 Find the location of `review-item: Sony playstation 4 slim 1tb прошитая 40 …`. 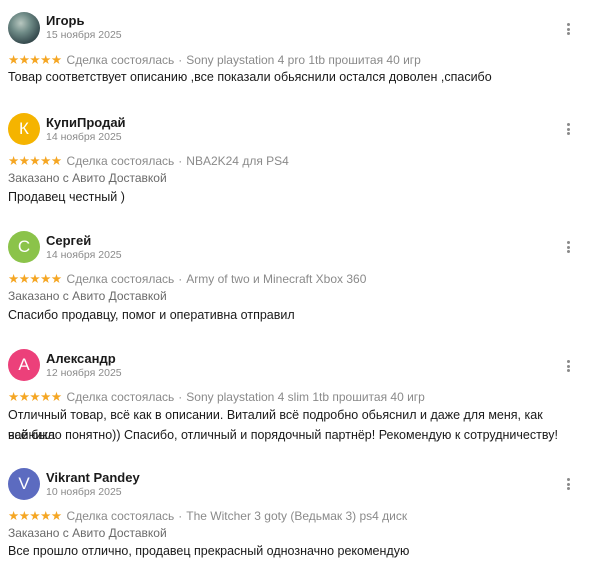

review-item: Sony playstation 4 slim 1tb прошитая 40 … is located at coordinates (305, 397).